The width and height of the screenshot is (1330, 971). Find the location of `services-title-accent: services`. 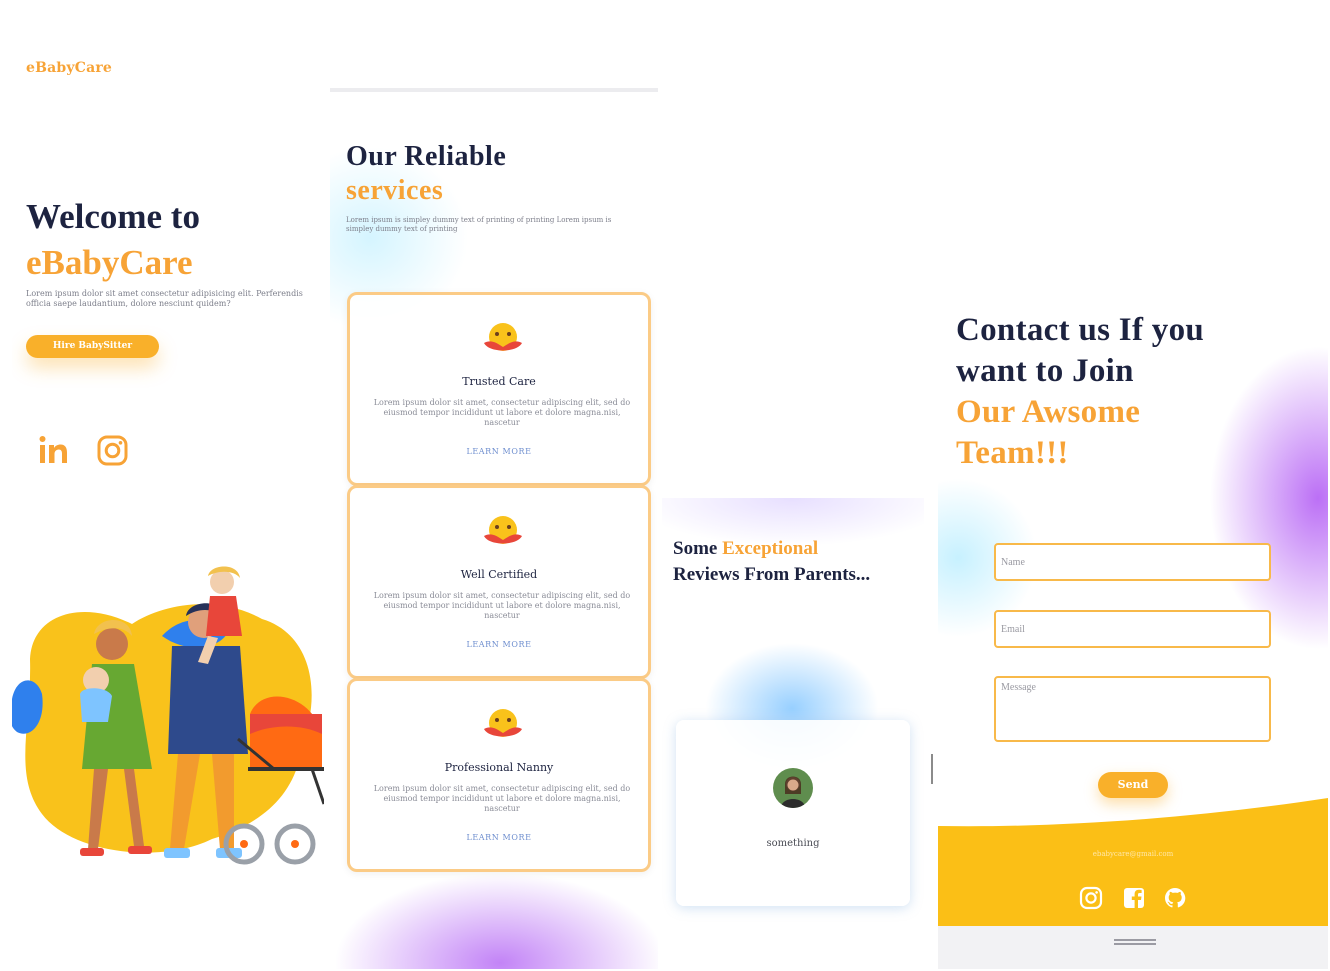

services-title-accent: services is located at coordinates (395, 190).